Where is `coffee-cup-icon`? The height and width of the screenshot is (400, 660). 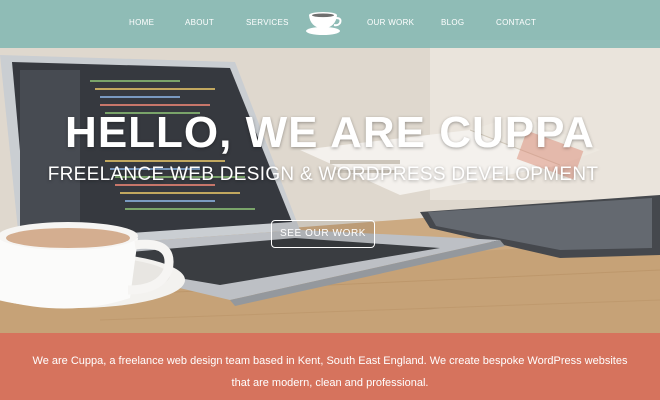 coffee-cup-icon is located at coordinates (324, 23).